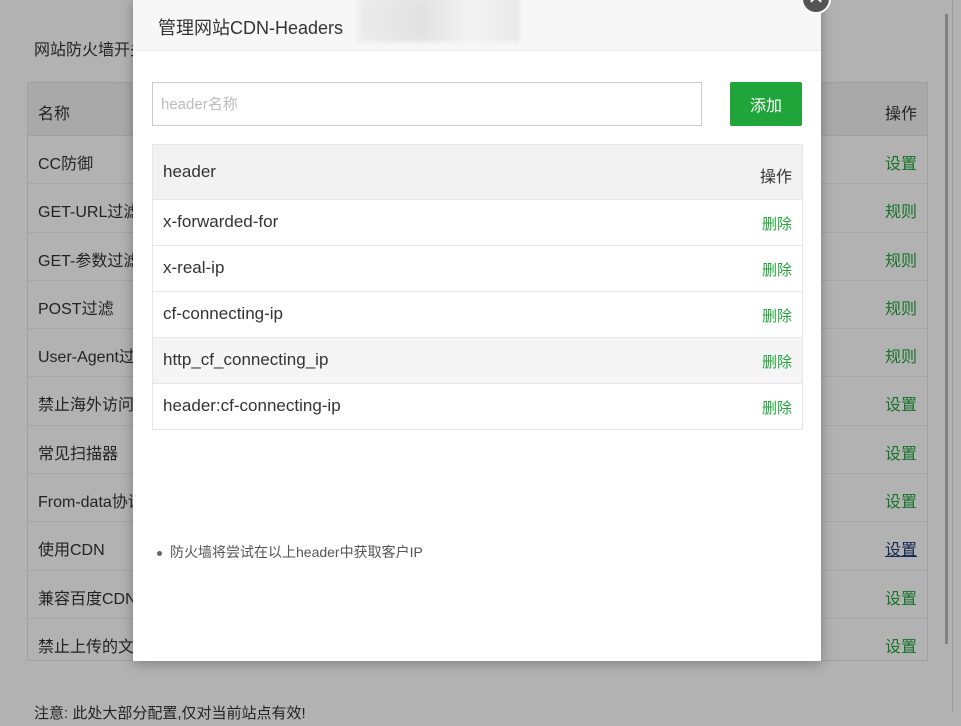 This screenshot has width=961, height=726. What do you see at coordinates (477, 361) in the screenshot?
I see `table-row: http_cf_connecting_ip 删除` at bounding box center [477, 361].